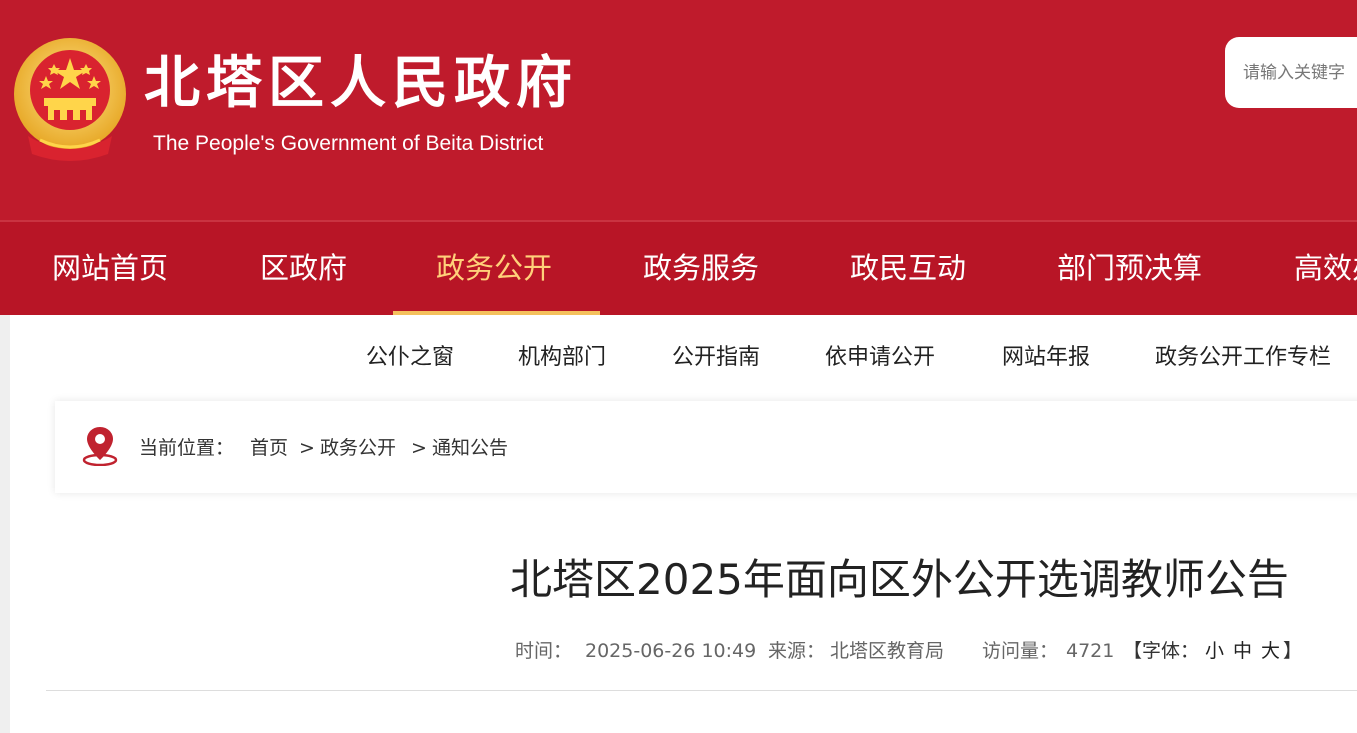 This screenshot has width=1357, height=733. Describe the element at coordinates (187, 448) in the screenshot. I see `breadcrumb-prefix: 当前位置：` at that location.